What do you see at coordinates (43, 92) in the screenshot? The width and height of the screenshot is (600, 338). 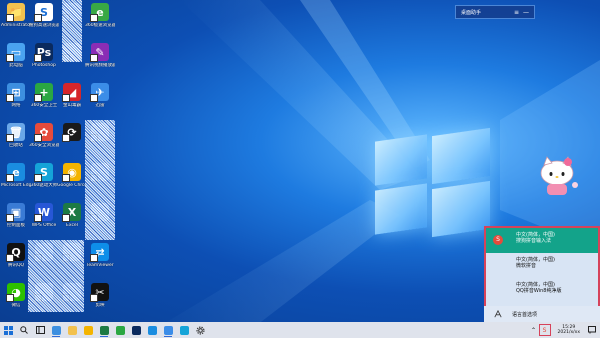 I see `desktop-app-icon: +` at bounding box center [43, 92].